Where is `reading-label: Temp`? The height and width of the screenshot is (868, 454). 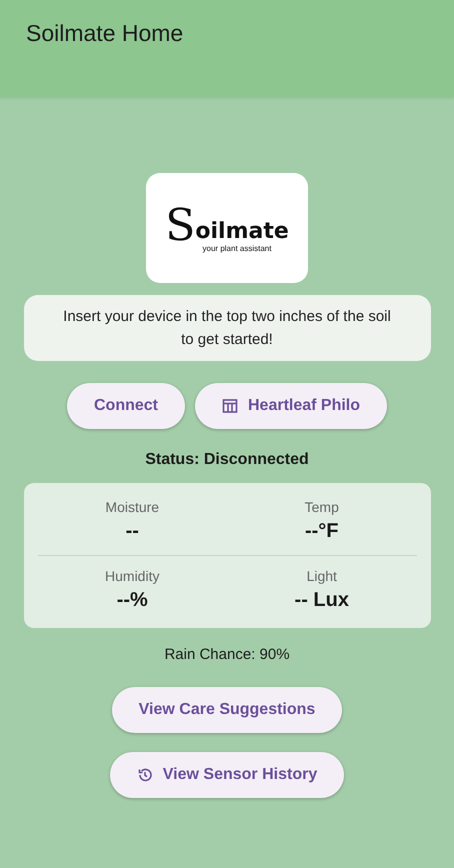
reading-label: Temp is located at coordinates (321, 507).